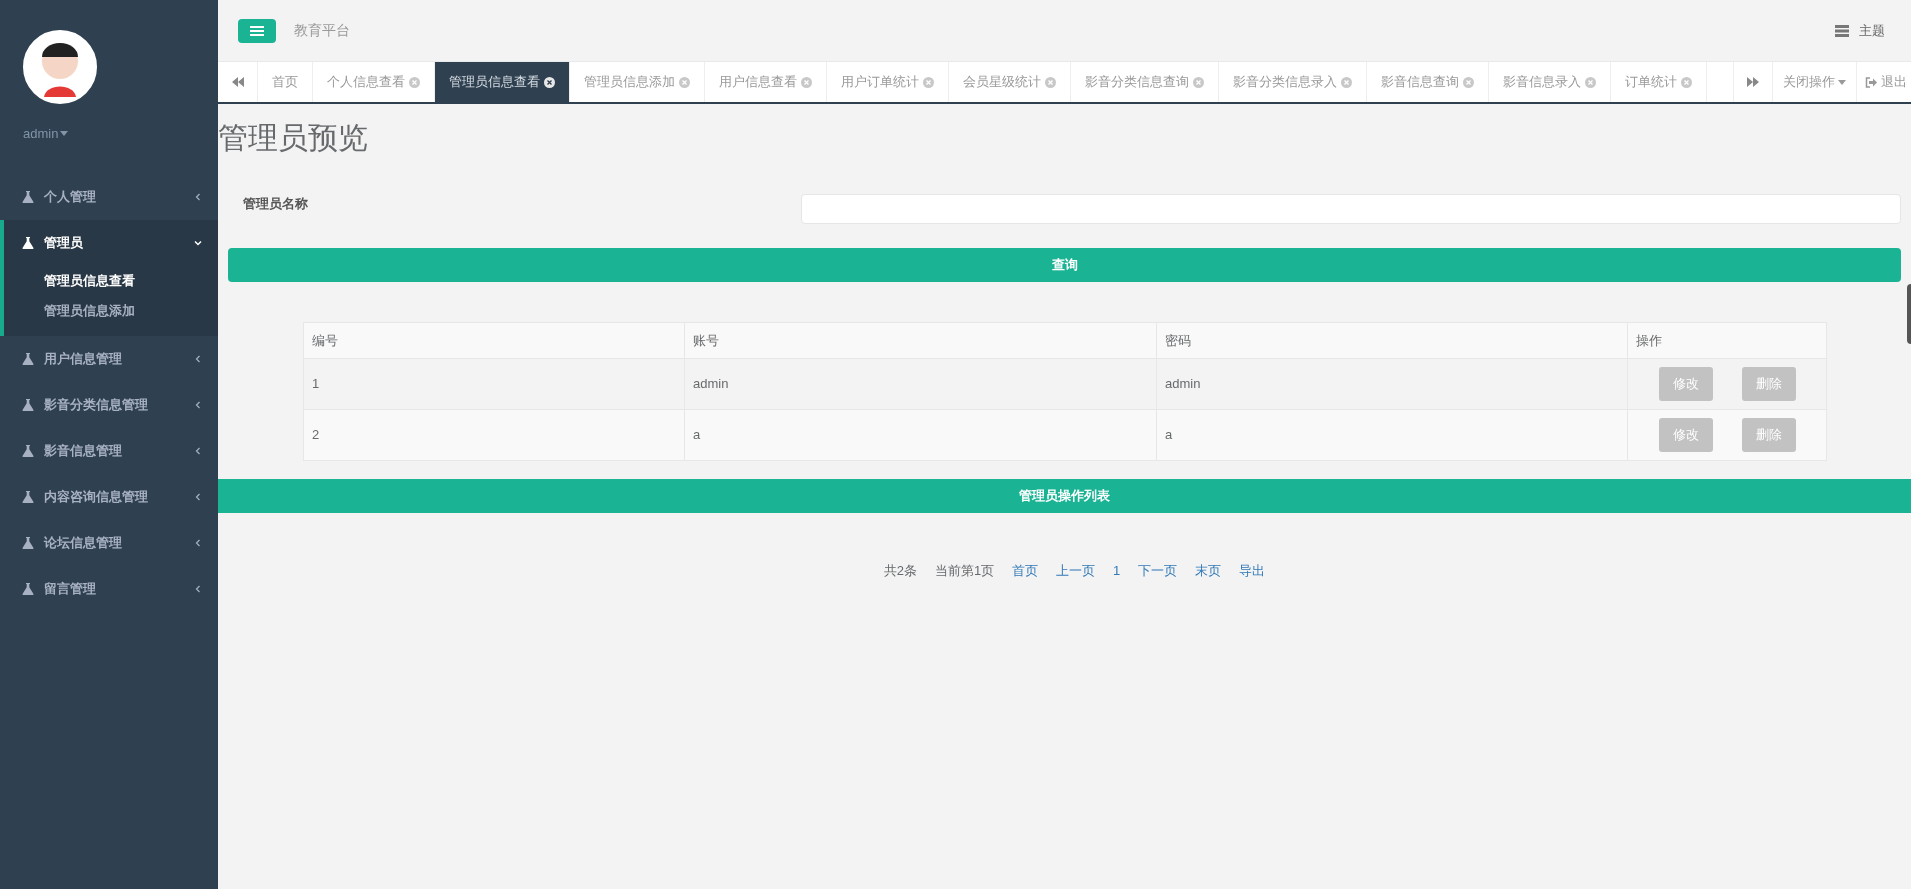  Describe the element at coordinates (198, 242) in the screenshot. I see `chevron-down-icon` at that location.